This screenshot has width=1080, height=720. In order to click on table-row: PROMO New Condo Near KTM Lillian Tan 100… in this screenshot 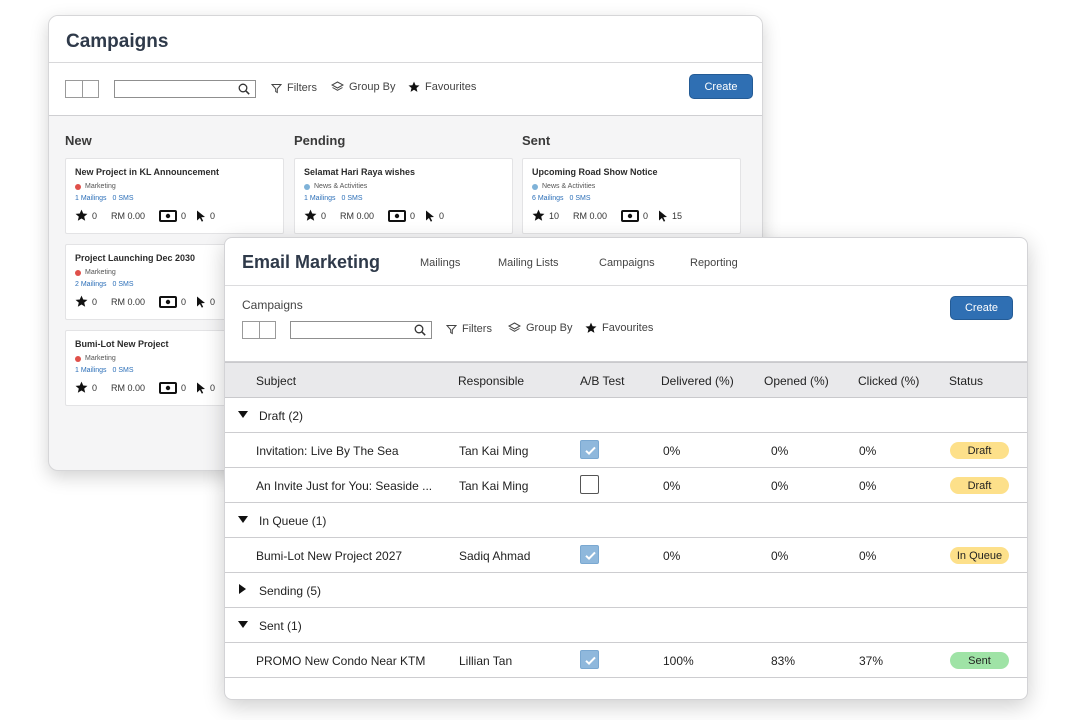, I will do `click(626, 660)`.